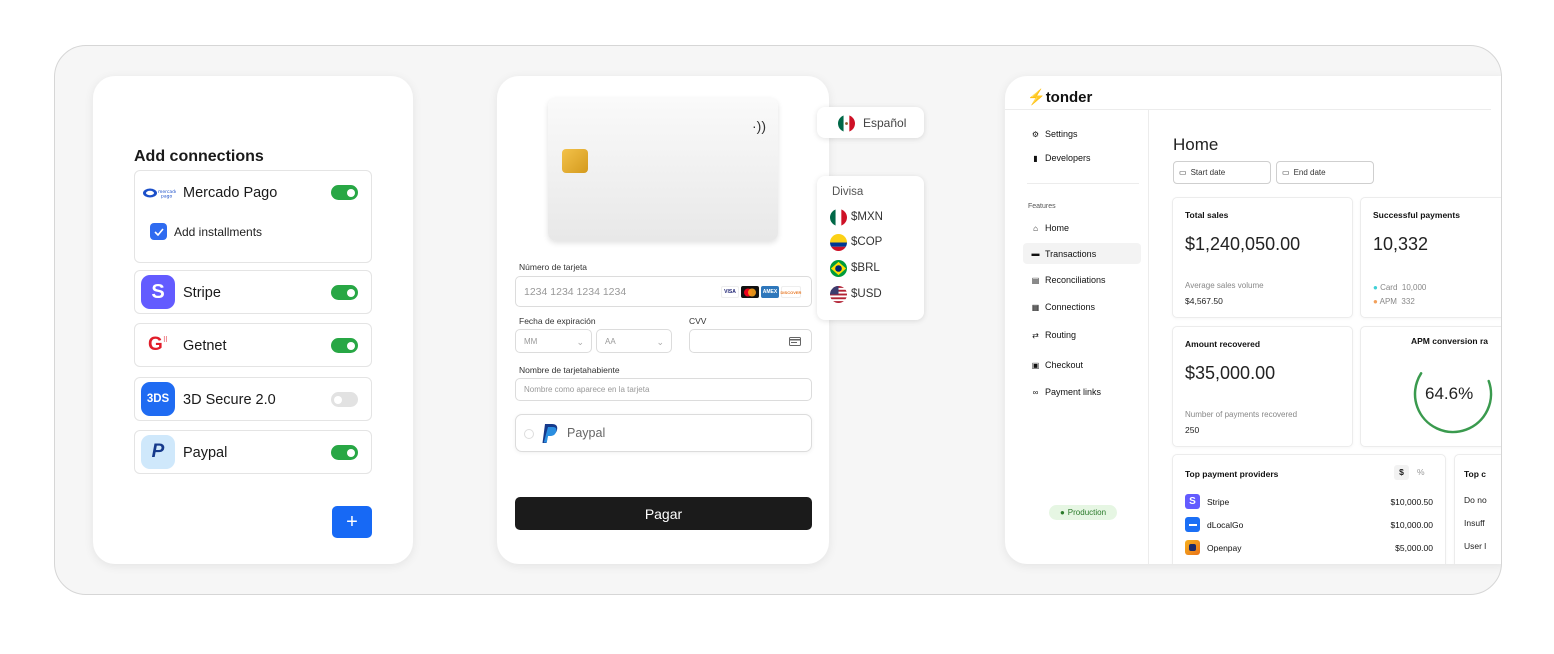 The height and width of the screenshot is (654, 1554). I want to click on connection-name: 3D Secure 2.0, so click(229, 400).